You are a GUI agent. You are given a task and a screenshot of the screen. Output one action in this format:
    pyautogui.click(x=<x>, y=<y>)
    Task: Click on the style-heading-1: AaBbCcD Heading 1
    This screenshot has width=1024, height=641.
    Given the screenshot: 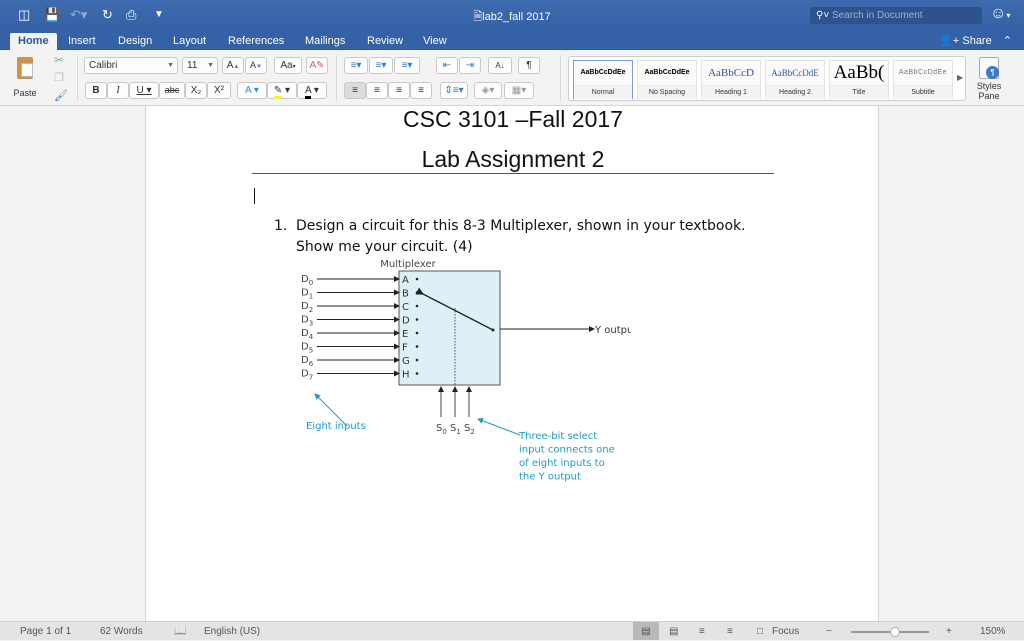 What is the action you would take?
    pyautogui.click(x=731, y=79)
    